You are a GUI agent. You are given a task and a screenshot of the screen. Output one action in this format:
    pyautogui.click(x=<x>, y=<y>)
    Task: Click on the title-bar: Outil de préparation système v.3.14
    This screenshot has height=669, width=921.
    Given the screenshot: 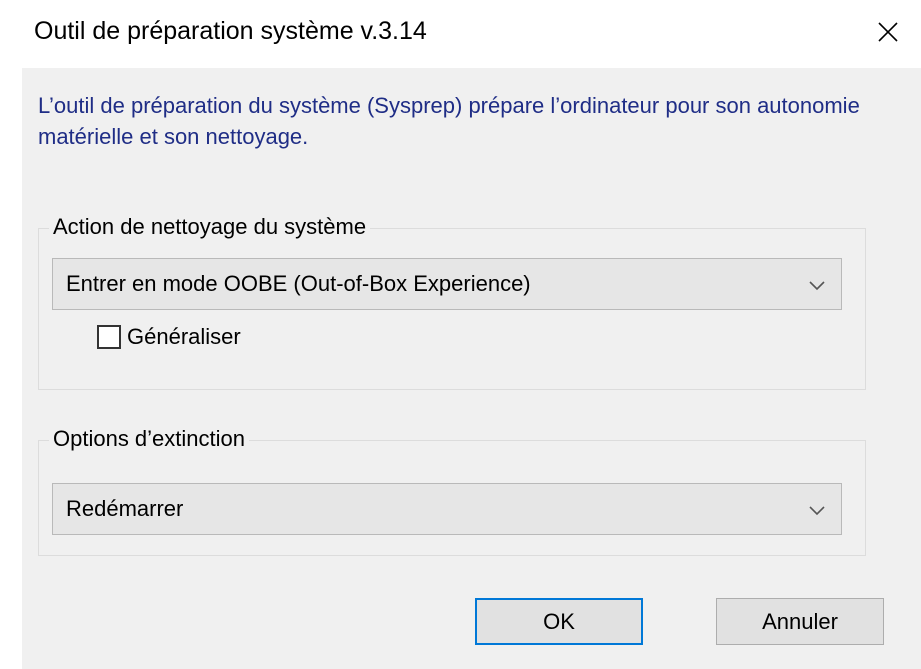 What is the action you would take?
    pyautogui.click(x=460, y=31)
    